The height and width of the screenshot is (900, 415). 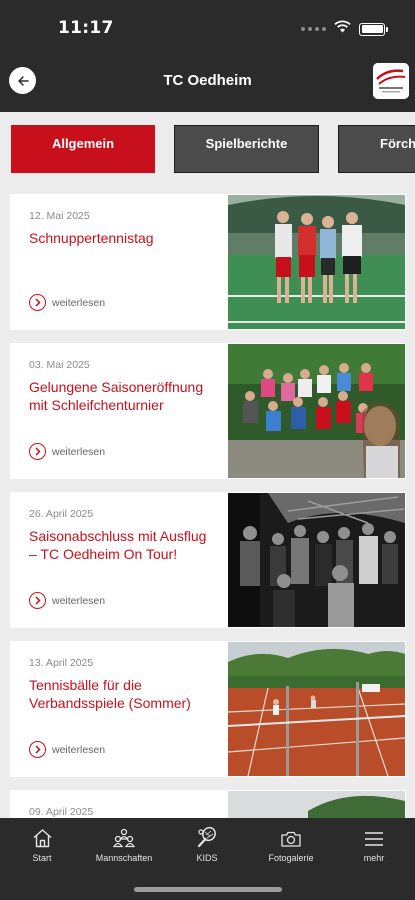 I want to click on category-tabs: Allgemein Spielberichte Förch, so click(x=207, y=147).